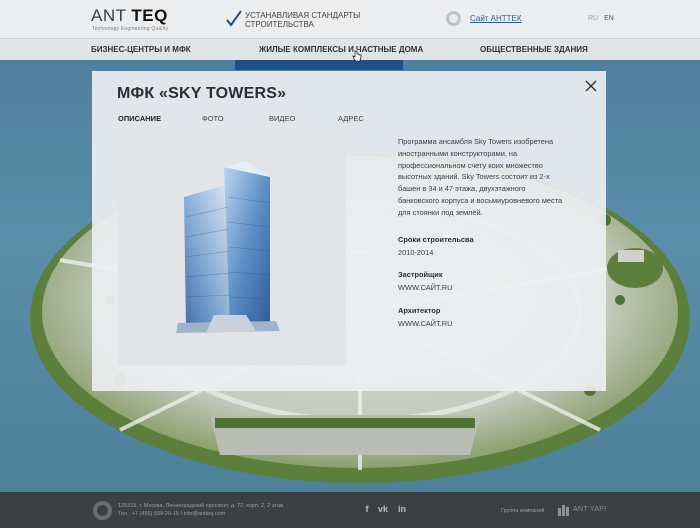 The height and width of the screenshot is (528, 700). I want to click on ant-yapi-text: ANT YAPI, so click(590, 509).